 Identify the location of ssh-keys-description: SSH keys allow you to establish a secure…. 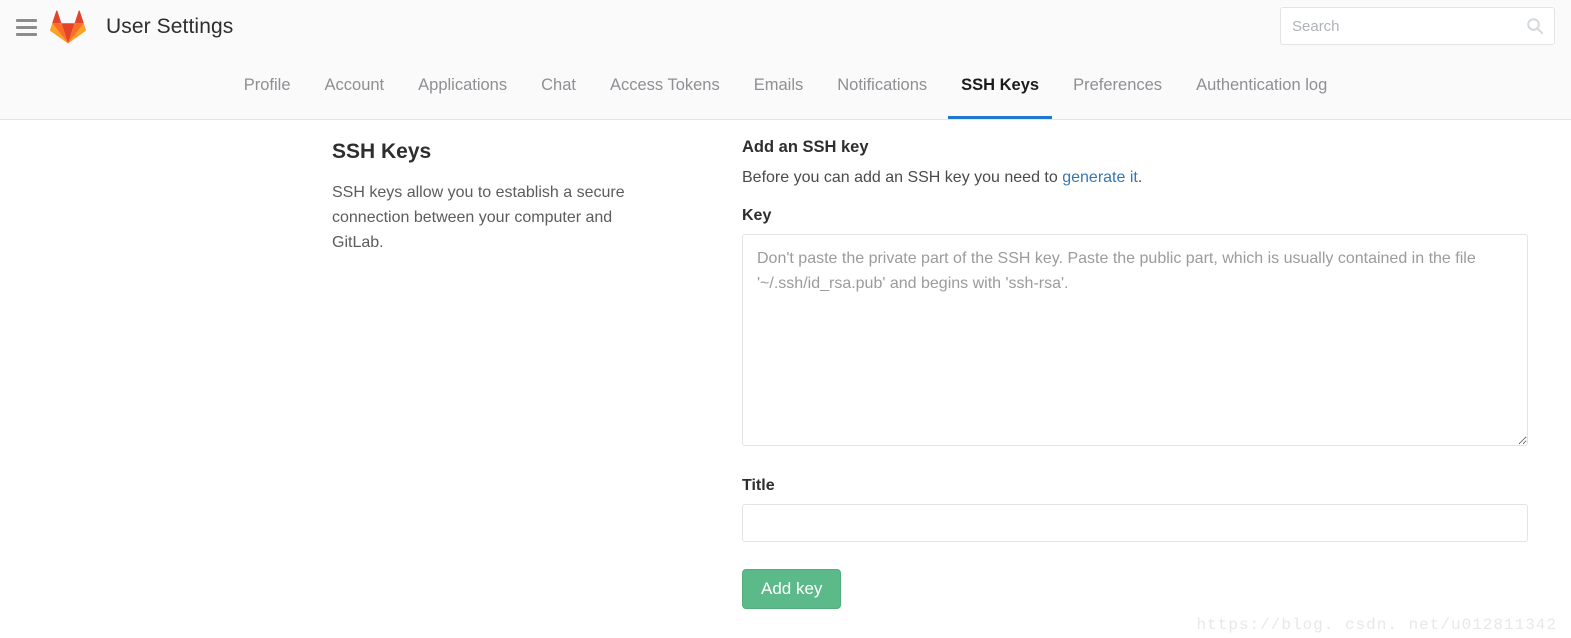
(478, 217).